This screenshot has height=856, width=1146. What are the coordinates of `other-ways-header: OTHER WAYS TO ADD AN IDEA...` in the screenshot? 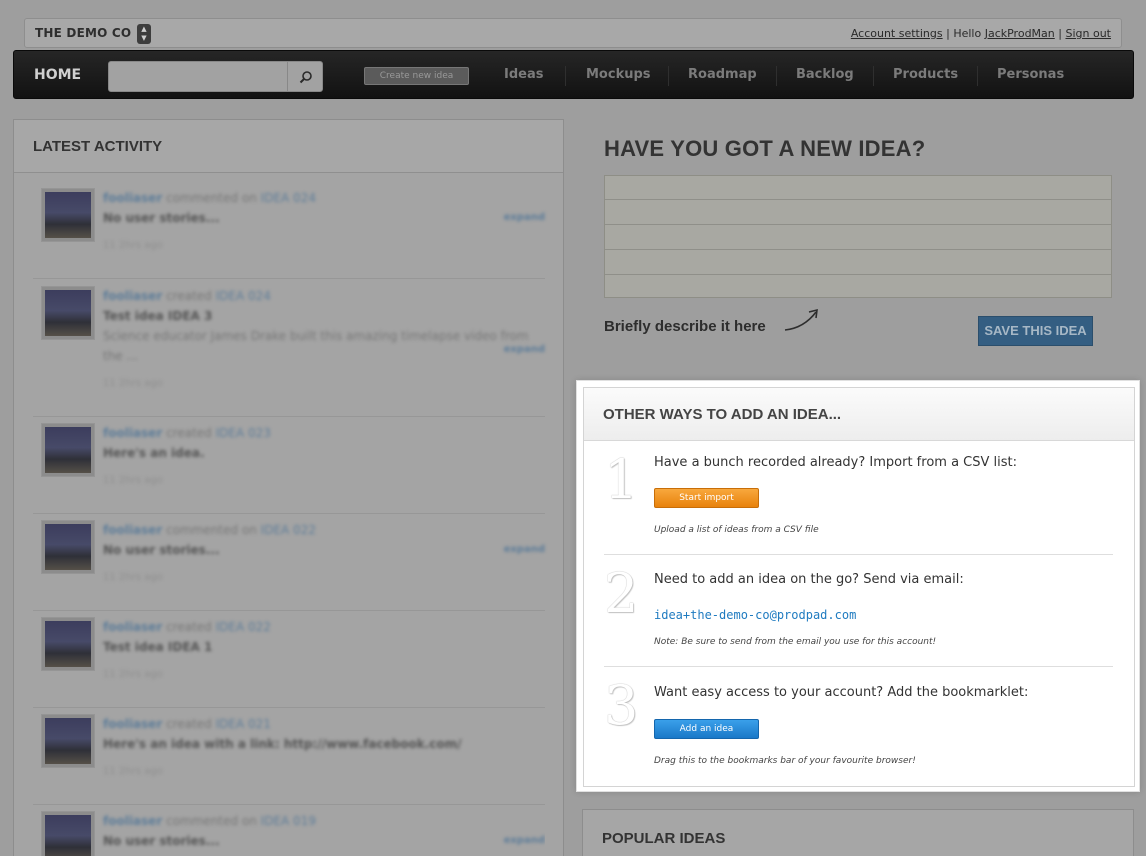 It's located at (859, 414).